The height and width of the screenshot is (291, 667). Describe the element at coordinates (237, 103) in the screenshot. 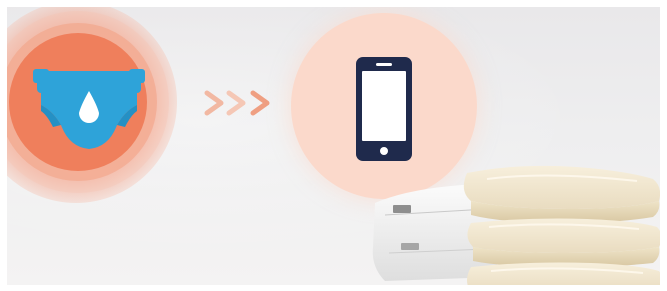

I see `triple-chevron-right-icon` at that location.